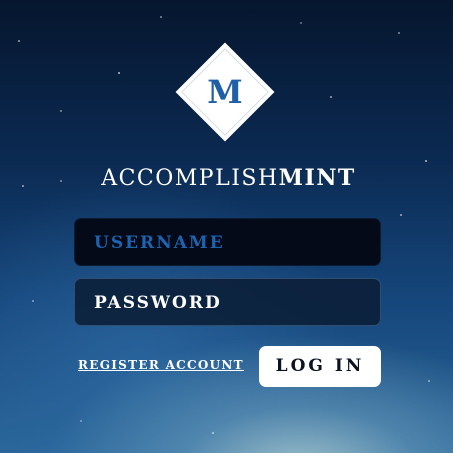 Image resolution: width=453 pixels, height=453 pixels. What do you see at coordinates (161, 365) in the screenshot?
I see `register-account-link: REGISTER ACCOUNT` at bounding box center [161, 365].